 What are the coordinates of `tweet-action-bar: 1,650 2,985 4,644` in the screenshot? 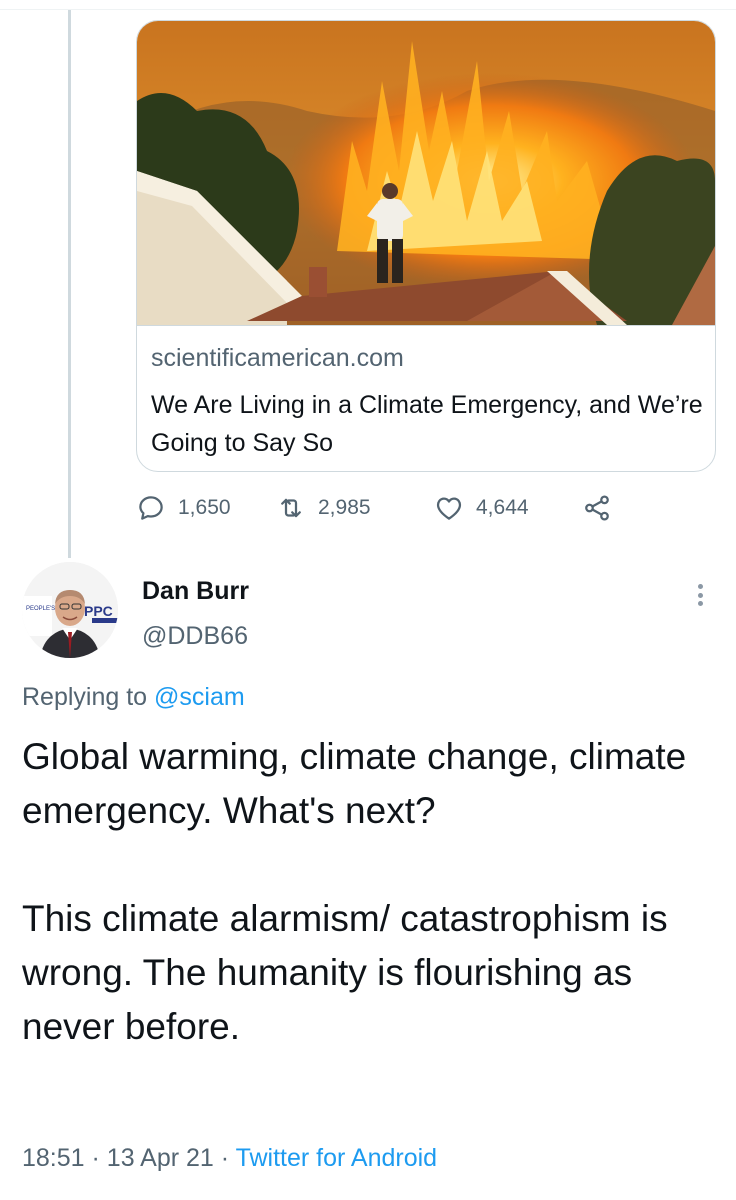 It's located at (416, 508).